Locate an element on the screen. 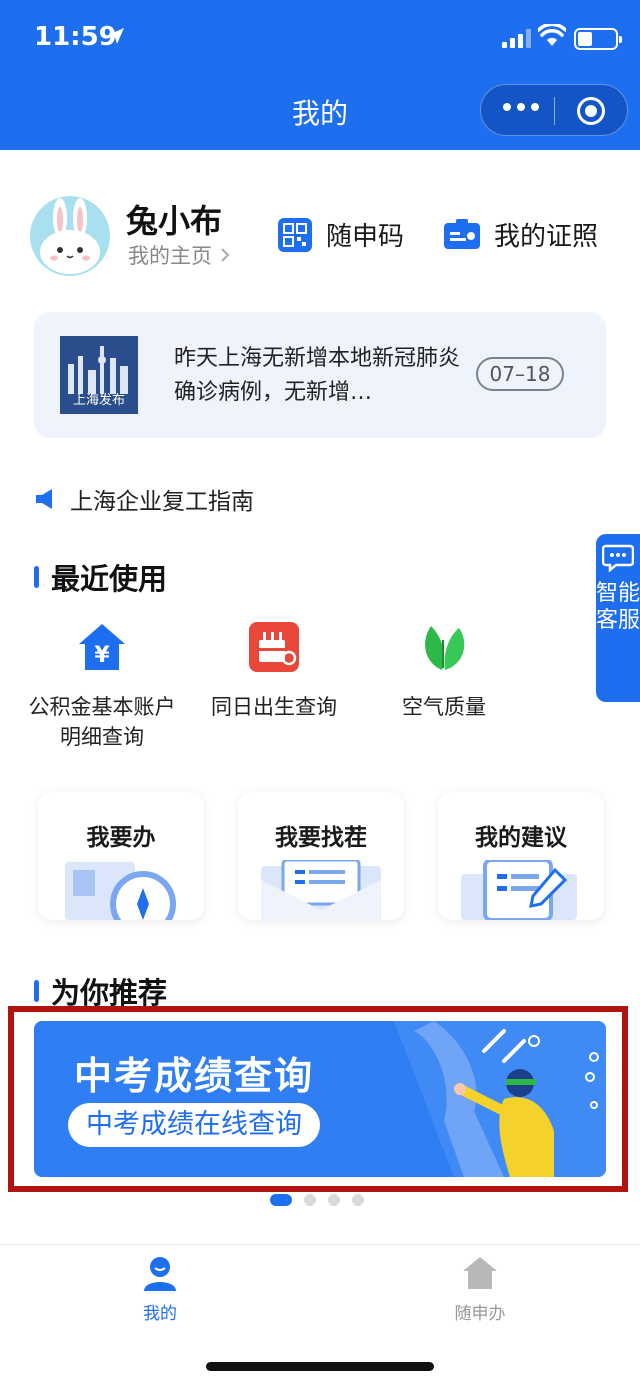  chevron-right-icon is located at coordinates (225, 255).